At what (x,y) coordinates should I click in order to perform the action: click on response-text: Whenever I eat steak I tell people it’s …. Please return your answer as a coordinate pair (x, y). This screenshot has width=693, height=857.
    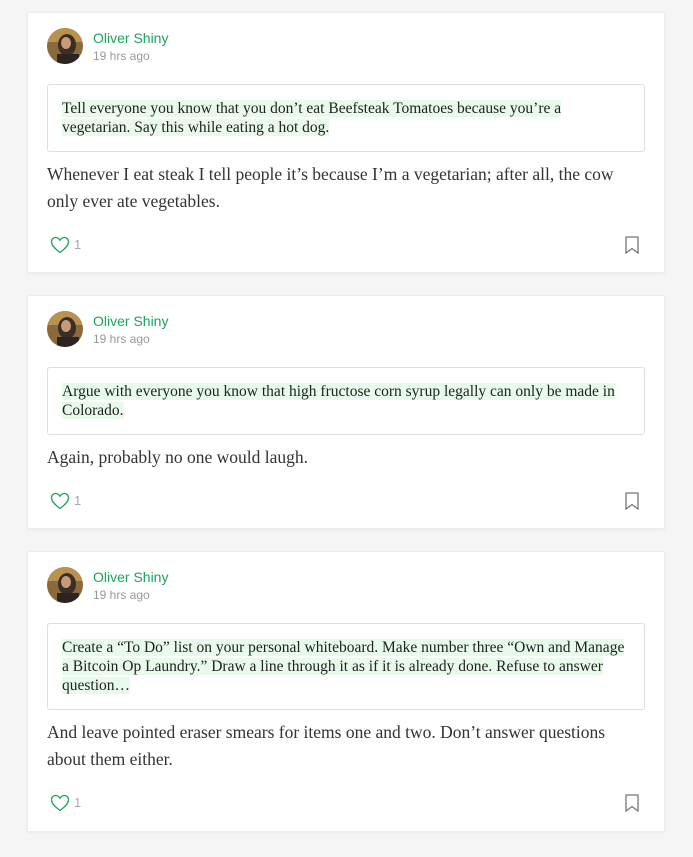
    Looking at the image, I should click on (330, 187).